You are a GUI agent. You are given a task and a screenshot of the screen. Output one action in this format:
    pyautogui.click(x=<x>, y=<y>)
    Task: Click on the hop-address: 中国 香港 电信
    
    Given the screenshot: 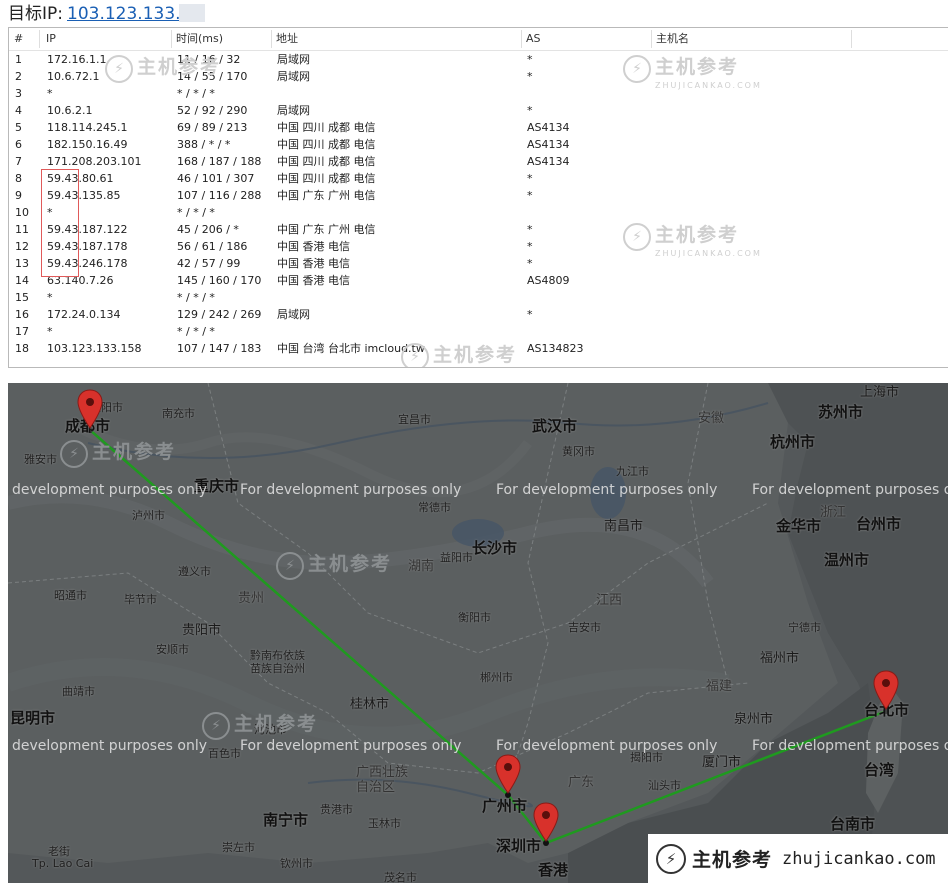 What is the action you would take?
    pyautogui.click(x=313, y=280)
    